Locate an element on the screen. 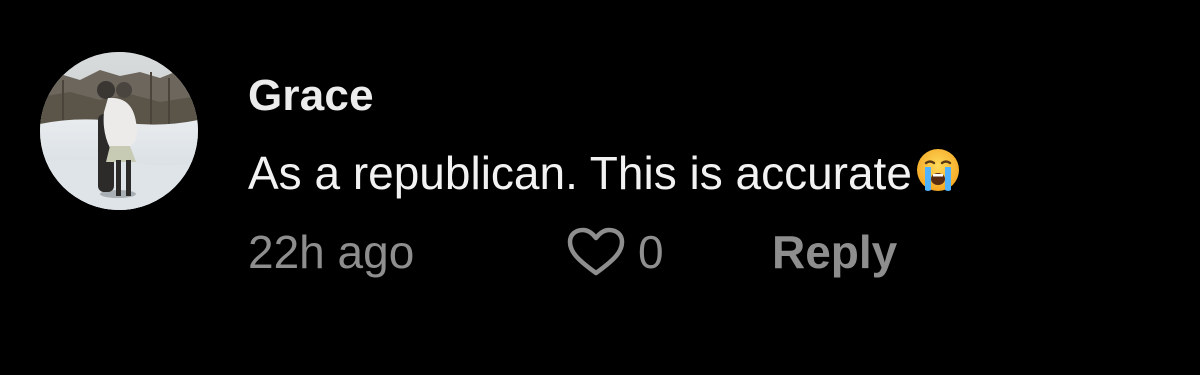 The height and width of the screenshot is (375, 1200). heart-icon is located at coordinates (596, 252).